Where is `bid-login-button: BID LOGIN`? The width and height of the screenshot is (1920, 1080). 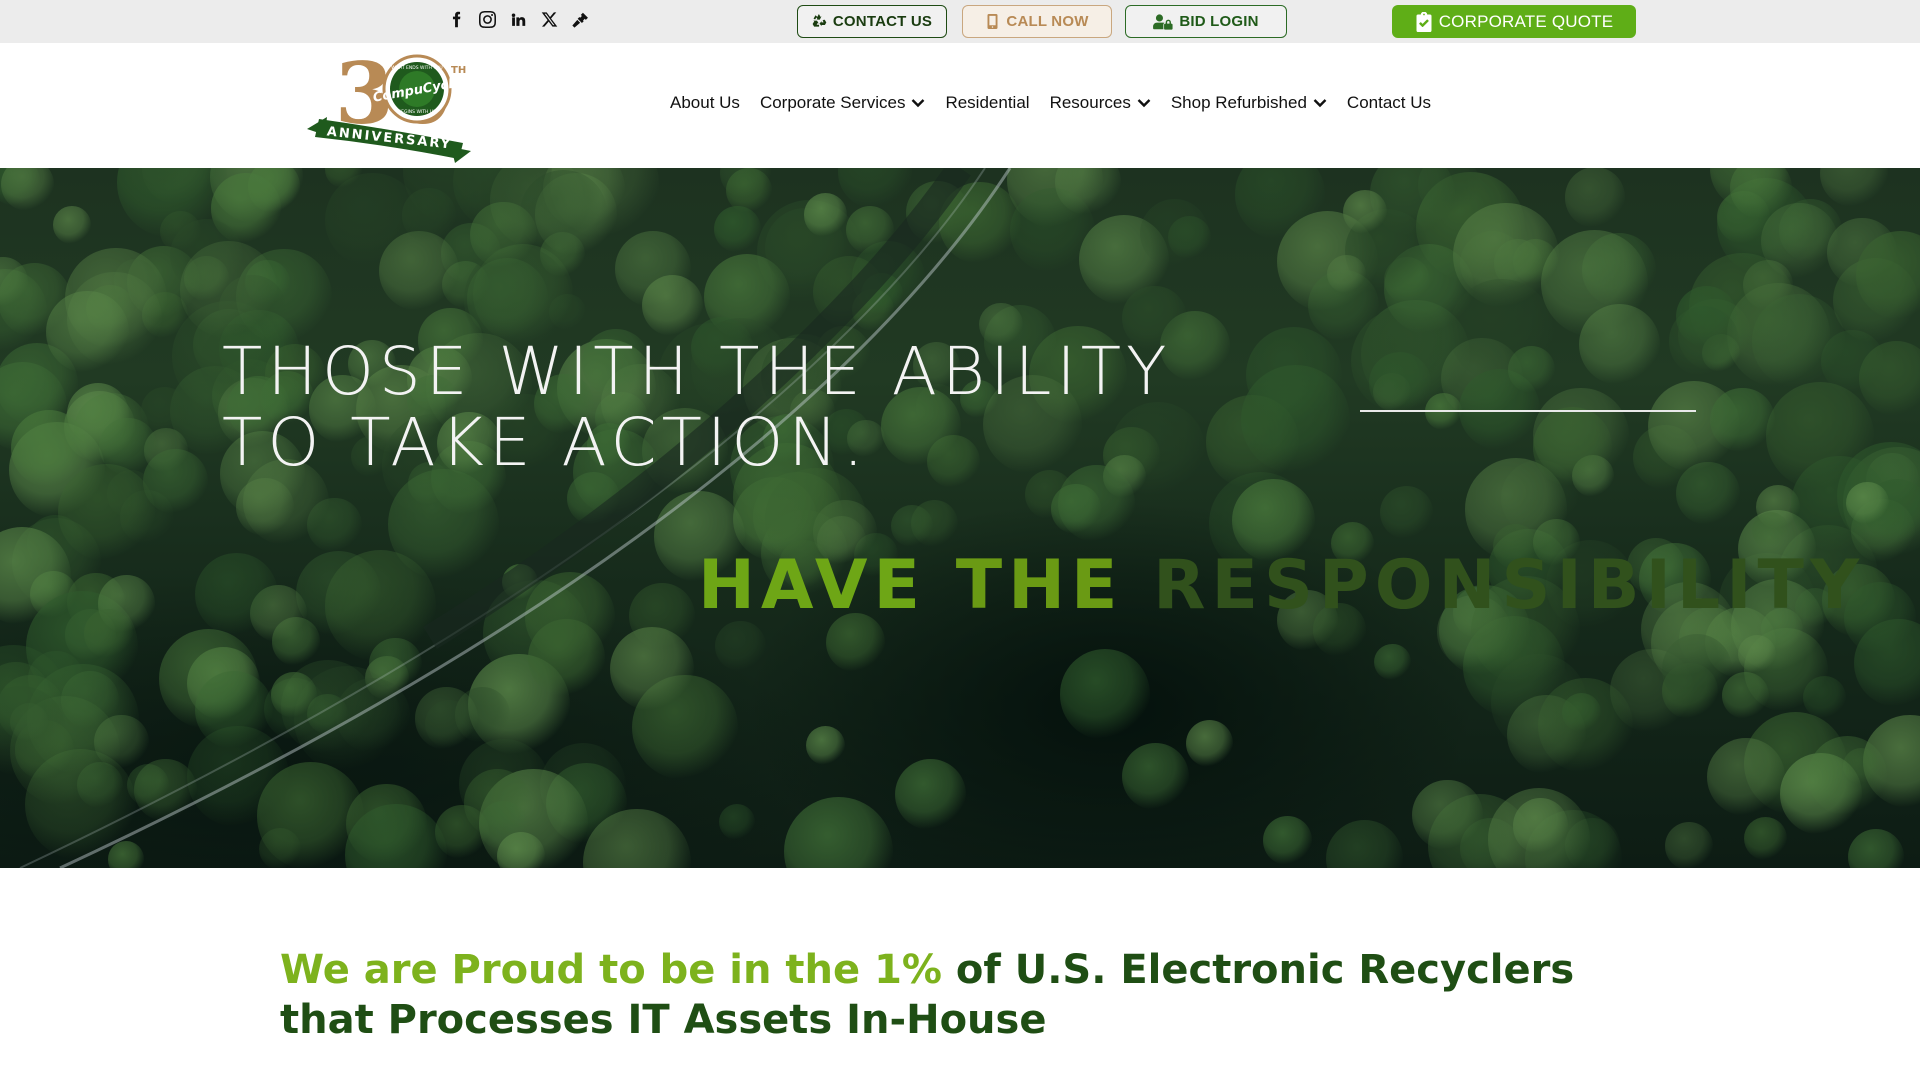
bid-login-button: BID LOGIN is located at coordinates (1206, 21).